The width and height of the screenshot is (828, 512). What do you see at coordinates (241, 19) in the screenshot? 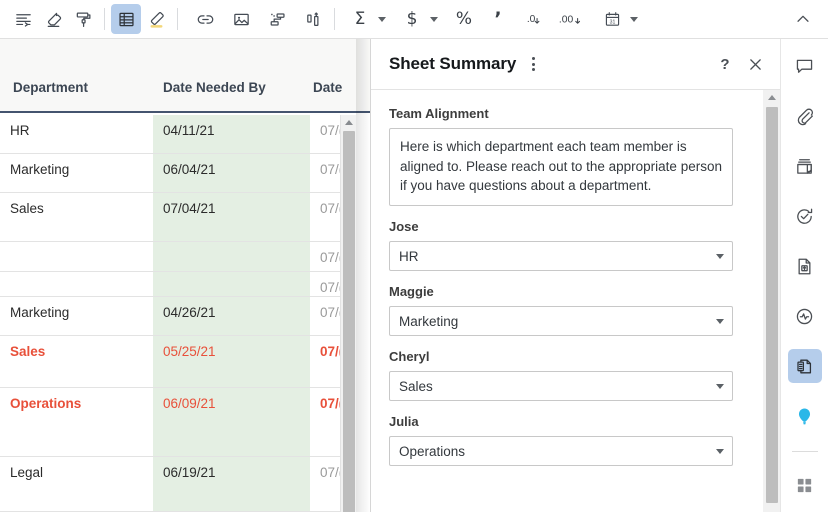
I see `image-icon` at bounding box center [241, 19].